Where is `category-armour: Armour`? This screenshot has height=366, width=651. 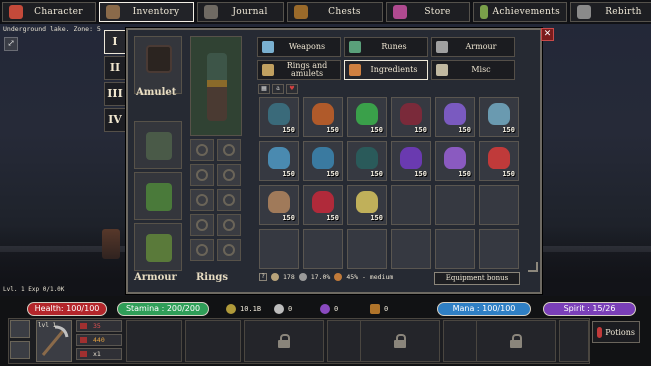 category-armour: Armour is located at coordinates (473, 47).